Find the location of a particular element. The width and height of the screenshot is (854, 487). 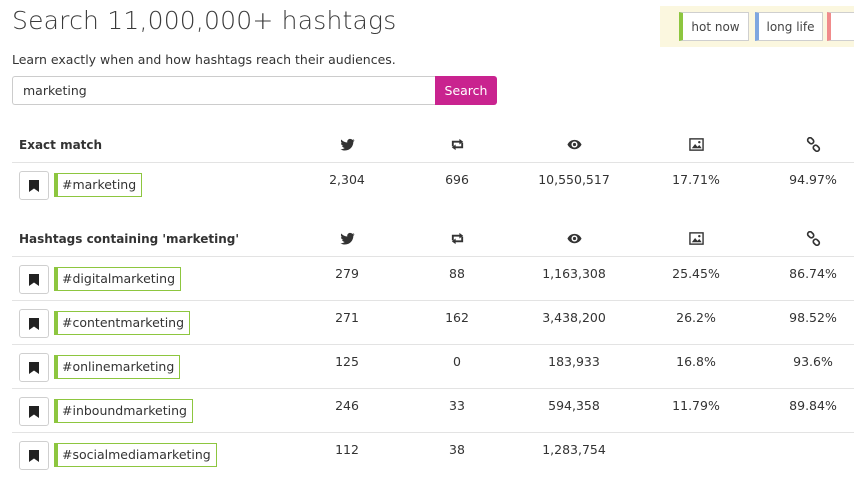

images-percent: 26.2% is located at coordinates (696, 317).